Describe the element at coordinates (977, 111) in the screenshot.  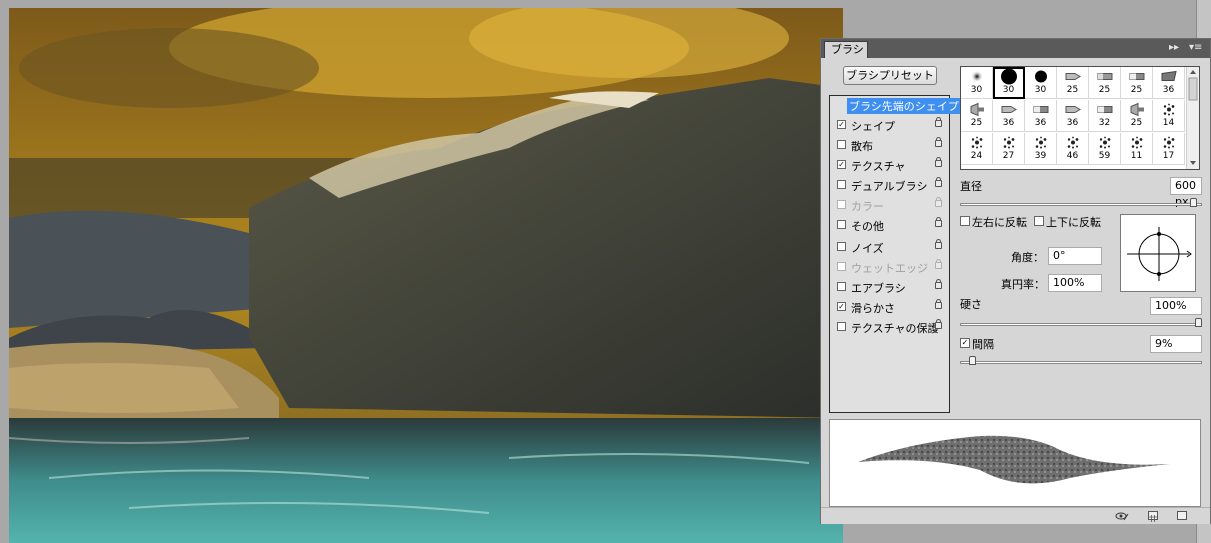
I see `fan-icon` at that location.